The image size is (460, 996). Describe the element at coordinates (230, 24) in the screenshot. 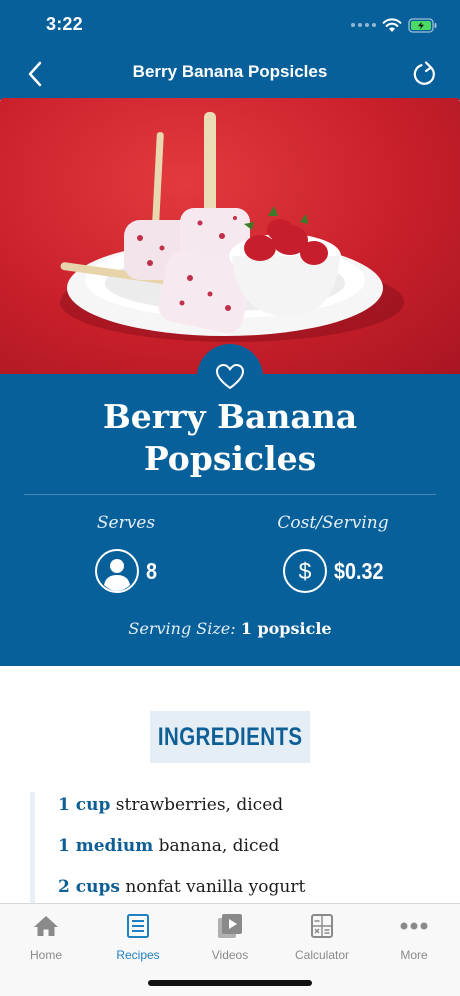

I see `status-bar: 3:22` at that location.